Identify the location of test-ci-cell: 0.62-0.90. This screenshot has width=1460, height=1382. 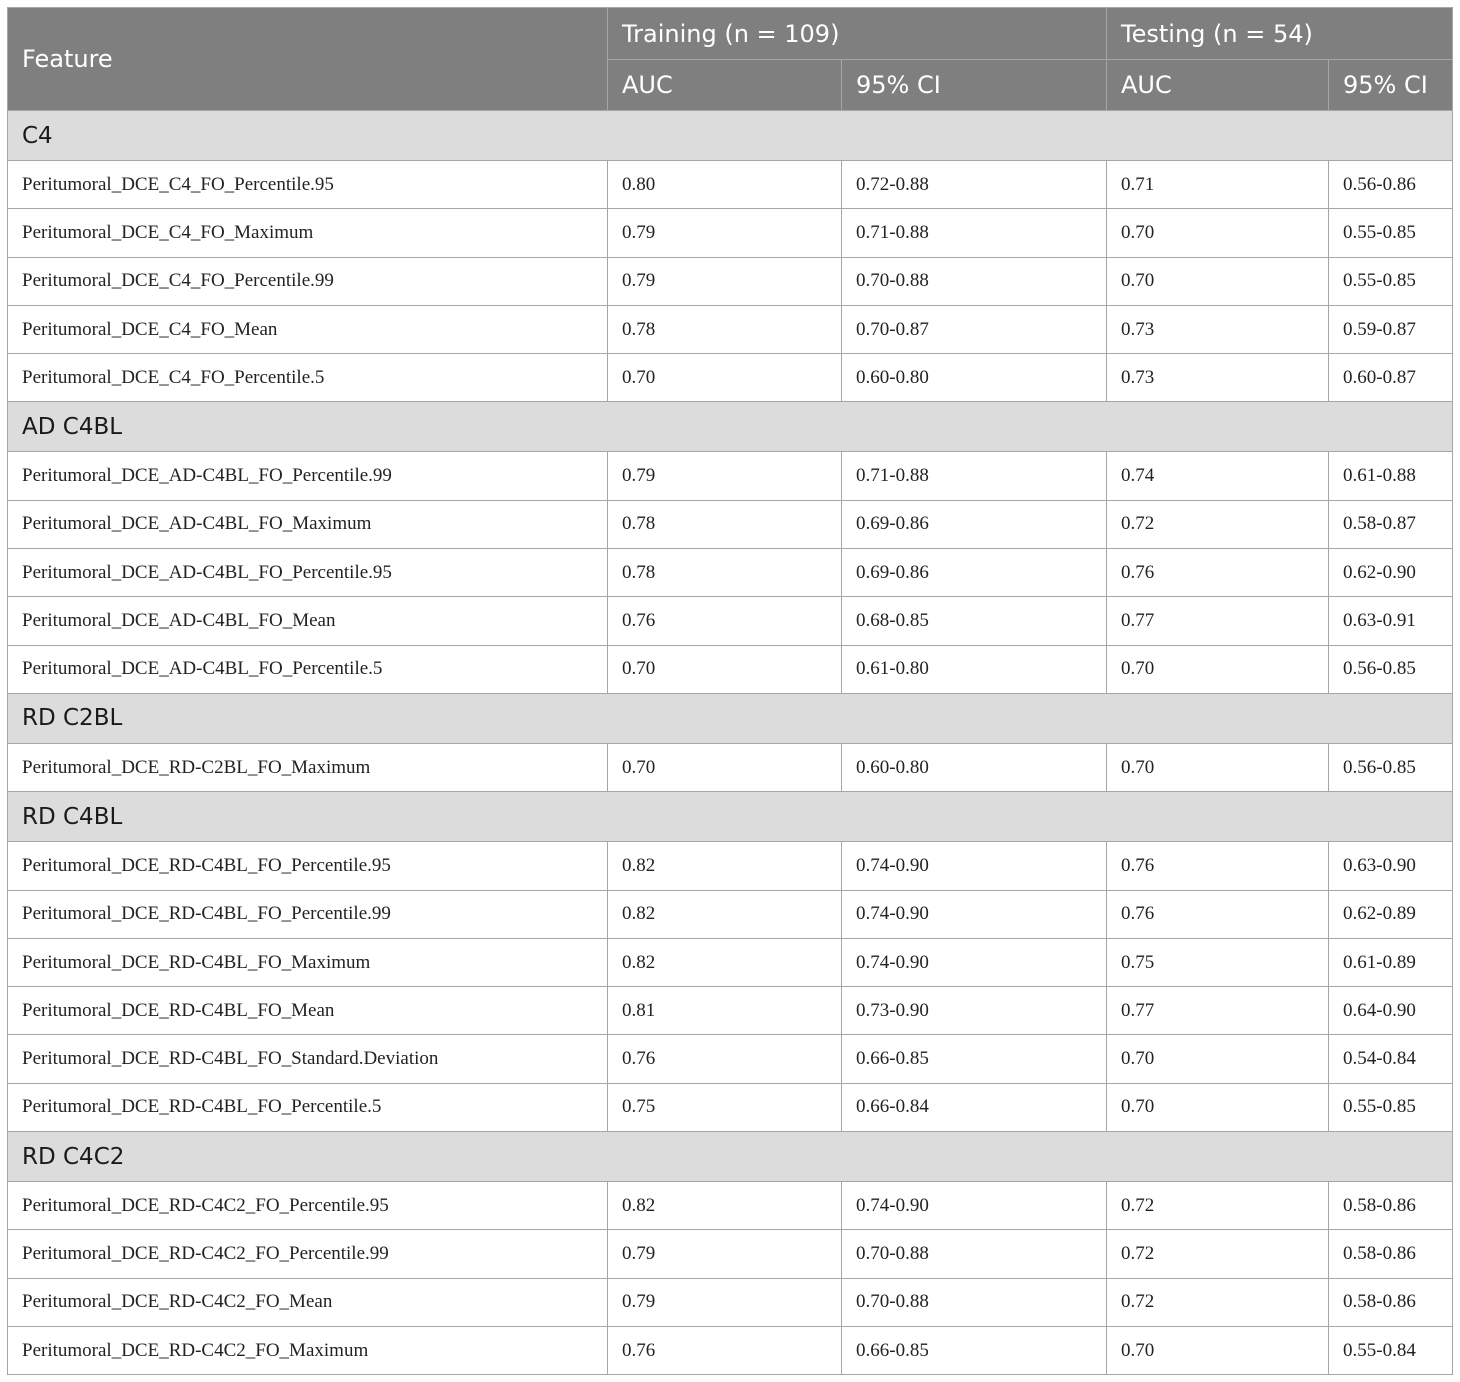
(1391, 573).